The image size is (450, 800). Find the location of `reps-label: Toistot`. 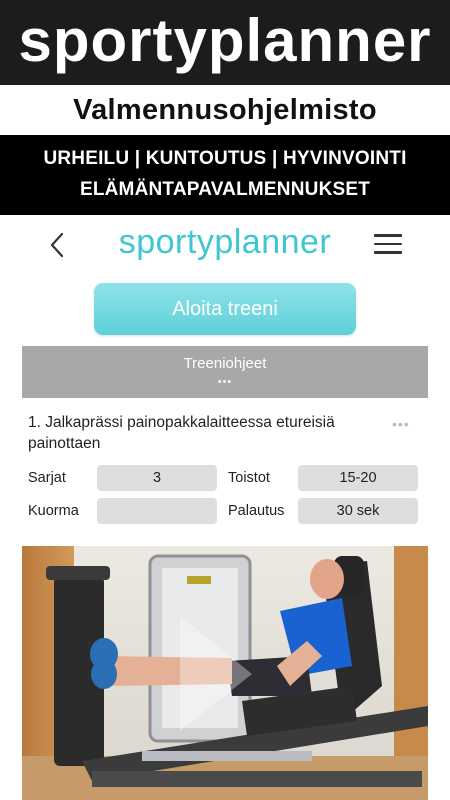

reps-label: Toistot is located at coordinates (249, 478).